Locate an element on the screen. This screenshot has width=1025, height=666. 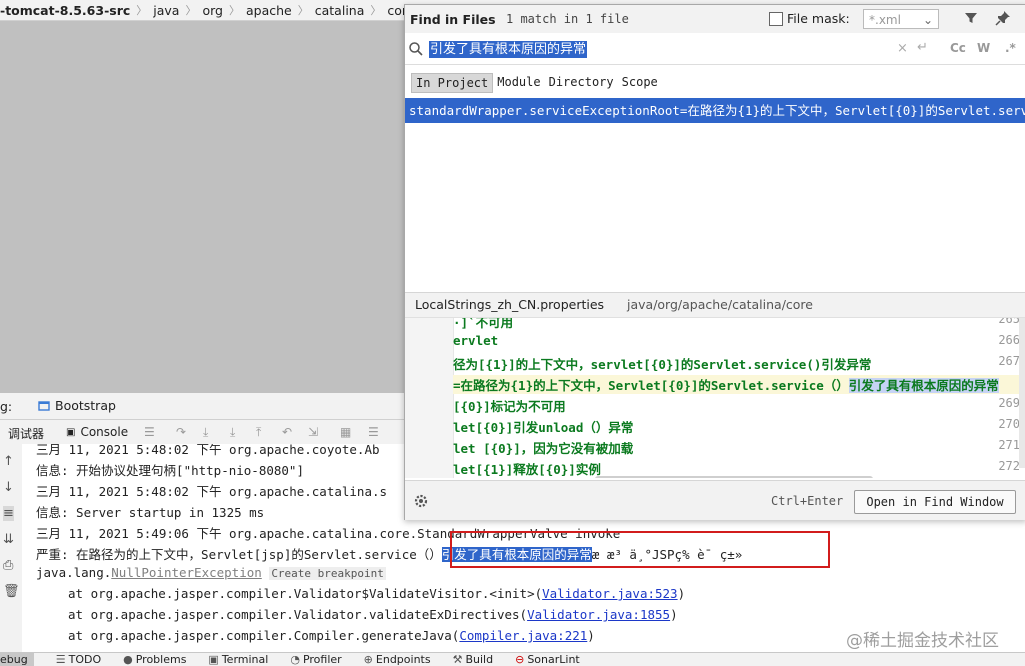
line-number: 269 is located at coordinates (1009, 403).